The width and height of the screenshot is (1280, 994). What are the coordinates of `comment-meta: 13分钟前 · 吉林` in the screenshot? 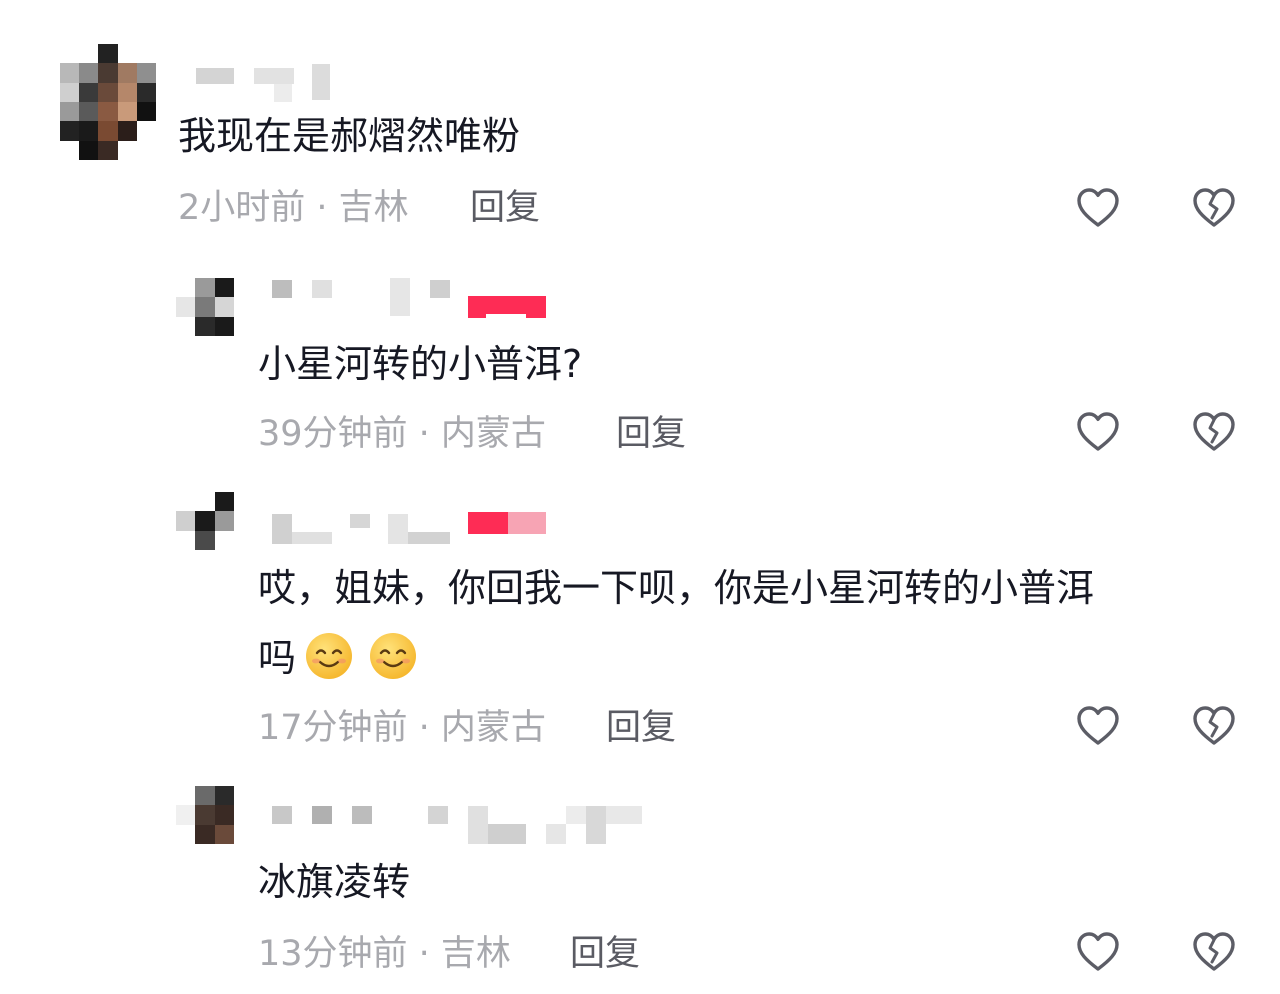 It's located at (384, 954).